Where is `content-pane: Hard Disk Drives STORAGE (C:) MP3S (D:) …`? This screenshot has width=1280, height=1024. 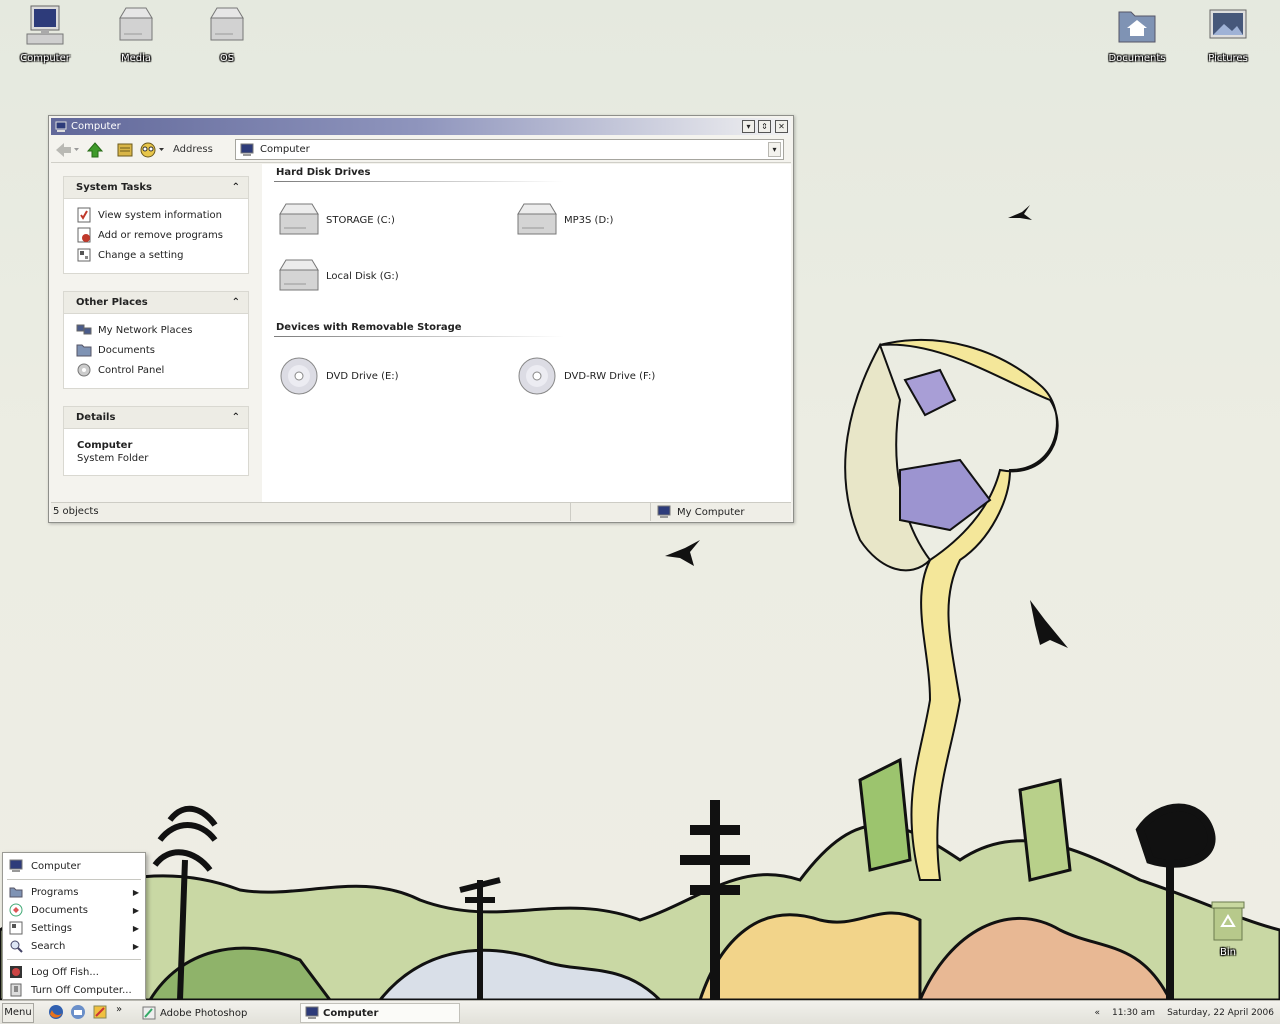
content-pane: Hard Disk Drives STORAGE (C:) MP3S (D:) … is located at coordinates (526, 333).